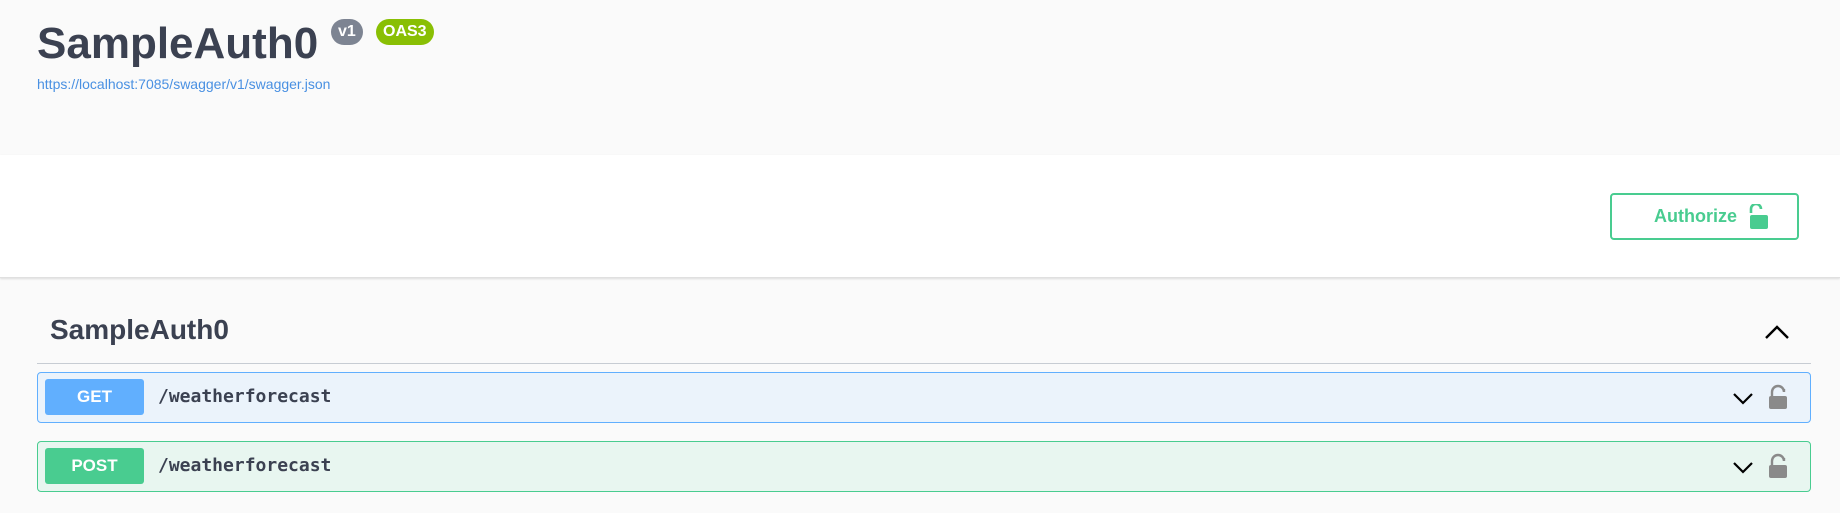  I want to click on authorize-label: Authorize, so click(1695, 216).